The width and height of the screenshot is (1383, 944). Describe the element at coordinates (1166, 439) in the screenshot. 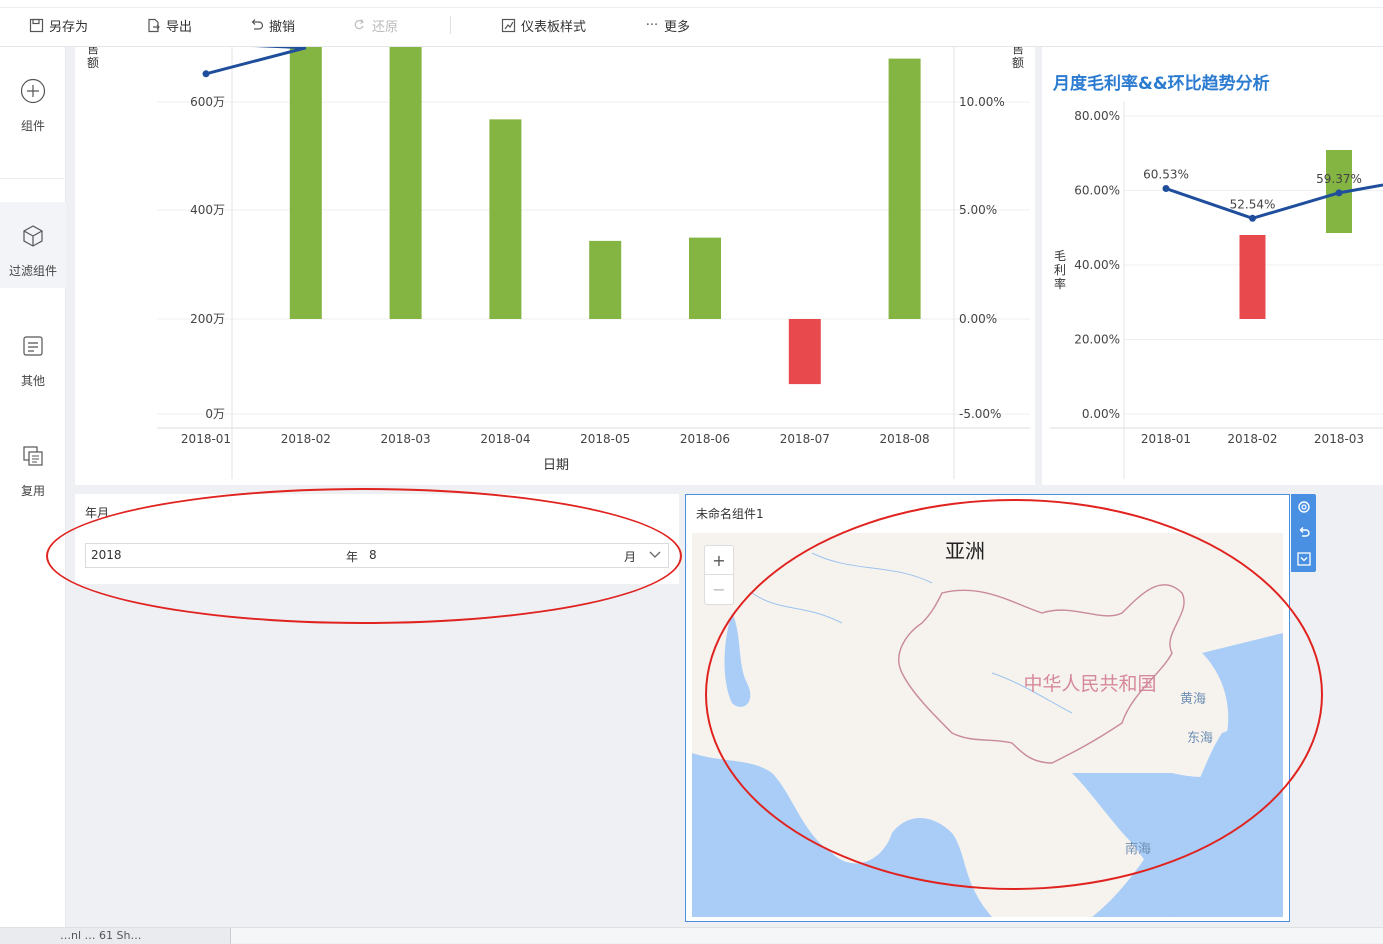

I see `x-tick-label: 2018-01` at that location.